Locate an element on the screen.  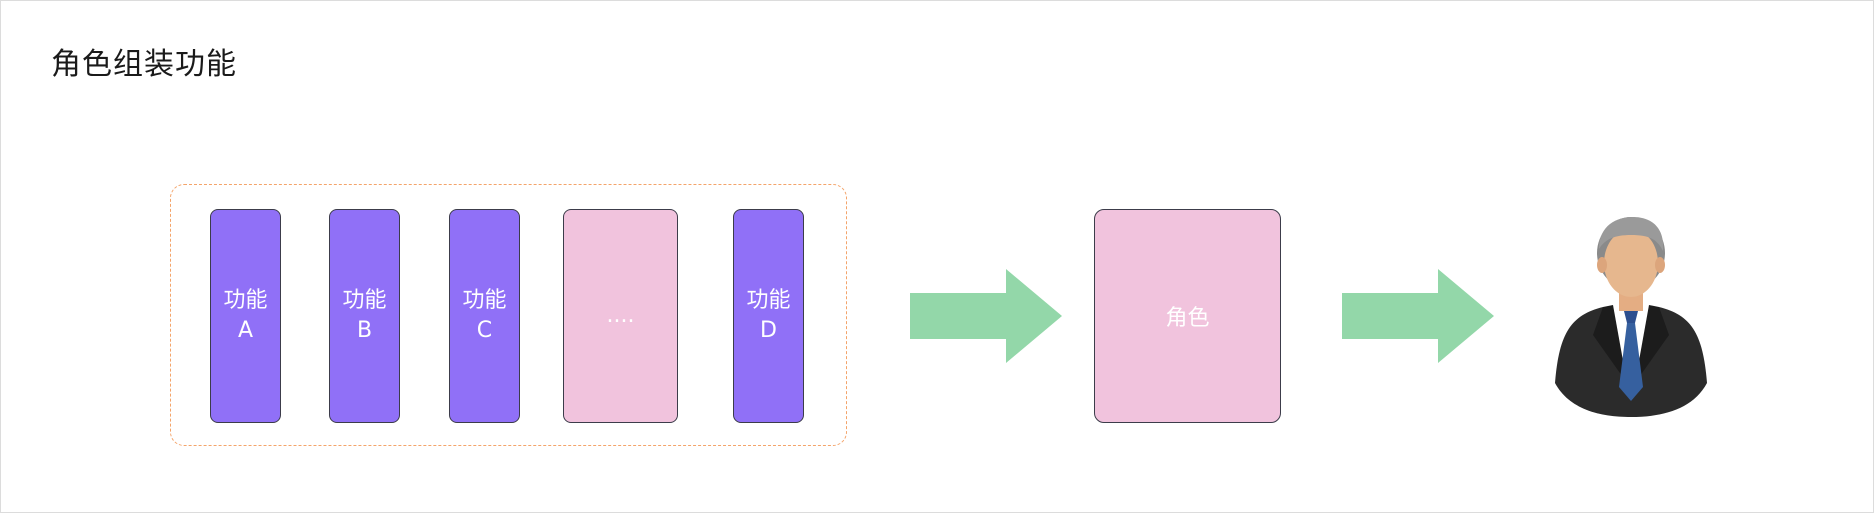
function-box-c: 功能 C is located at coordinates (484, 316).